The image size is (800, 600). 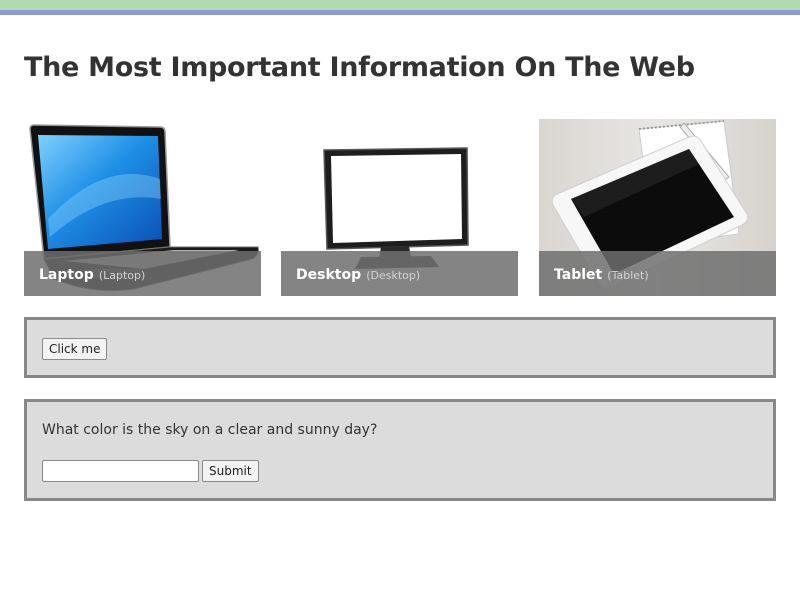 What do you see at coordinates (657, 273) in the screenshot?
I see `device-caption-tablet: Tablet (Tablet)` at bounding box center [657, 273].